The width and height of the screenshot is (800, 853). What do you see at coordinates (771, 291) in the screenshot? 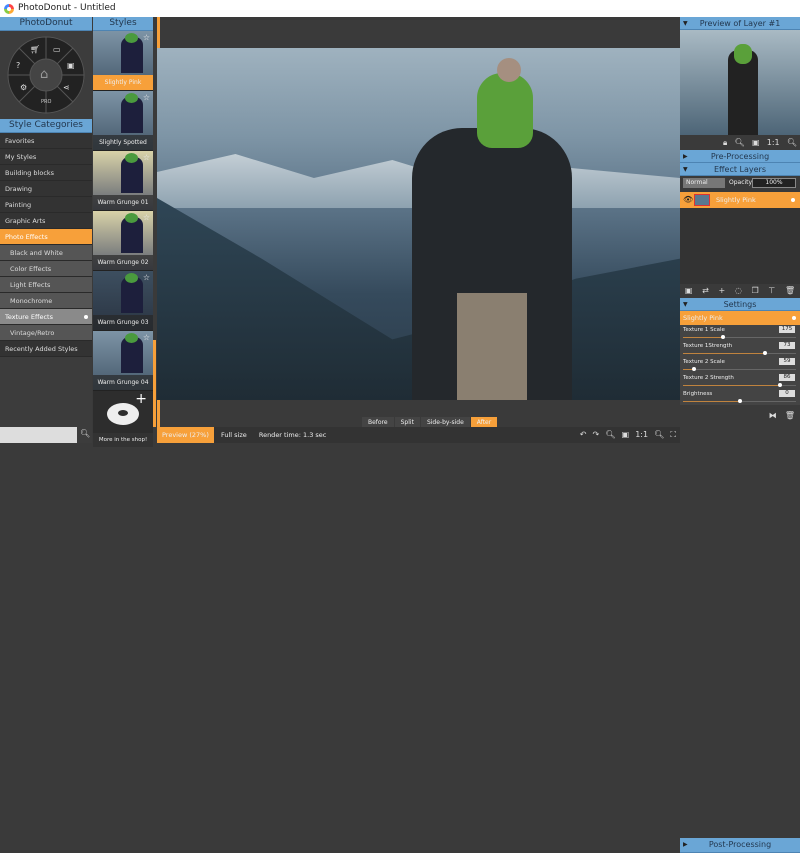
I see `merge-icon: ⊤` at bounding box center [771, 291].